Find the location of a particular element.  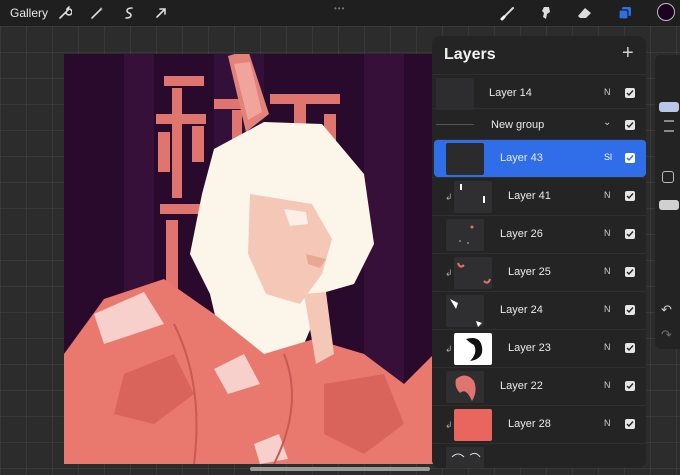

layers-icon is located at coordinates (625, 13).